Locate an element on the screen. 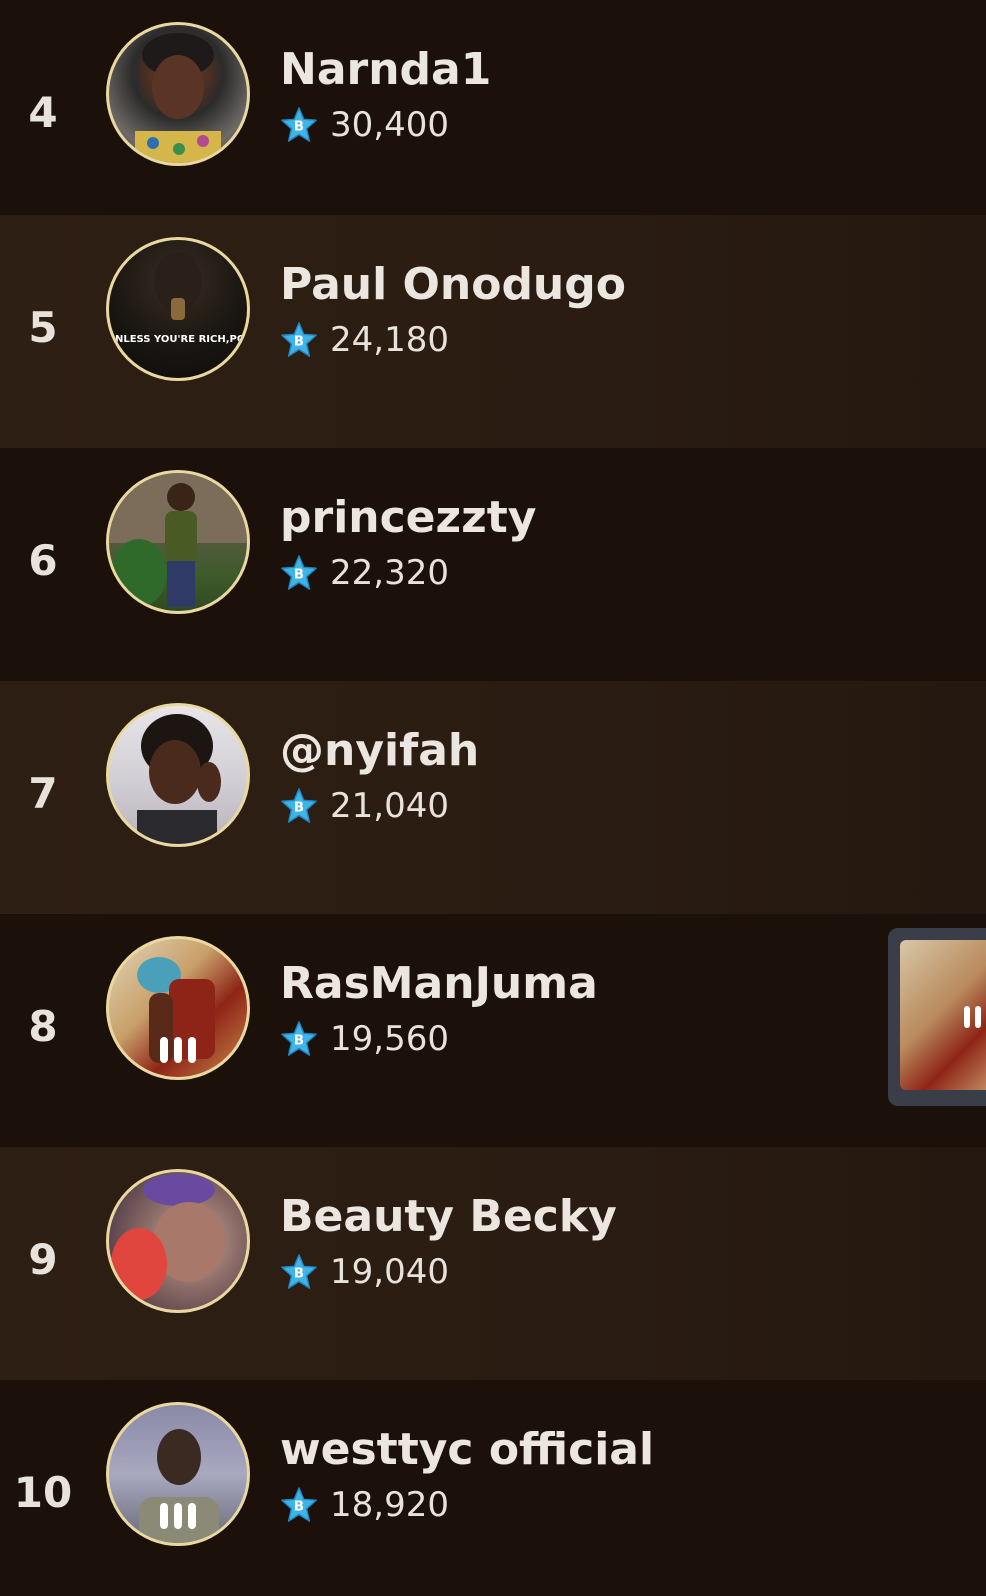  leaderboard-row: 6 princezzty B 22,320 is located at coordinates (493, 564).